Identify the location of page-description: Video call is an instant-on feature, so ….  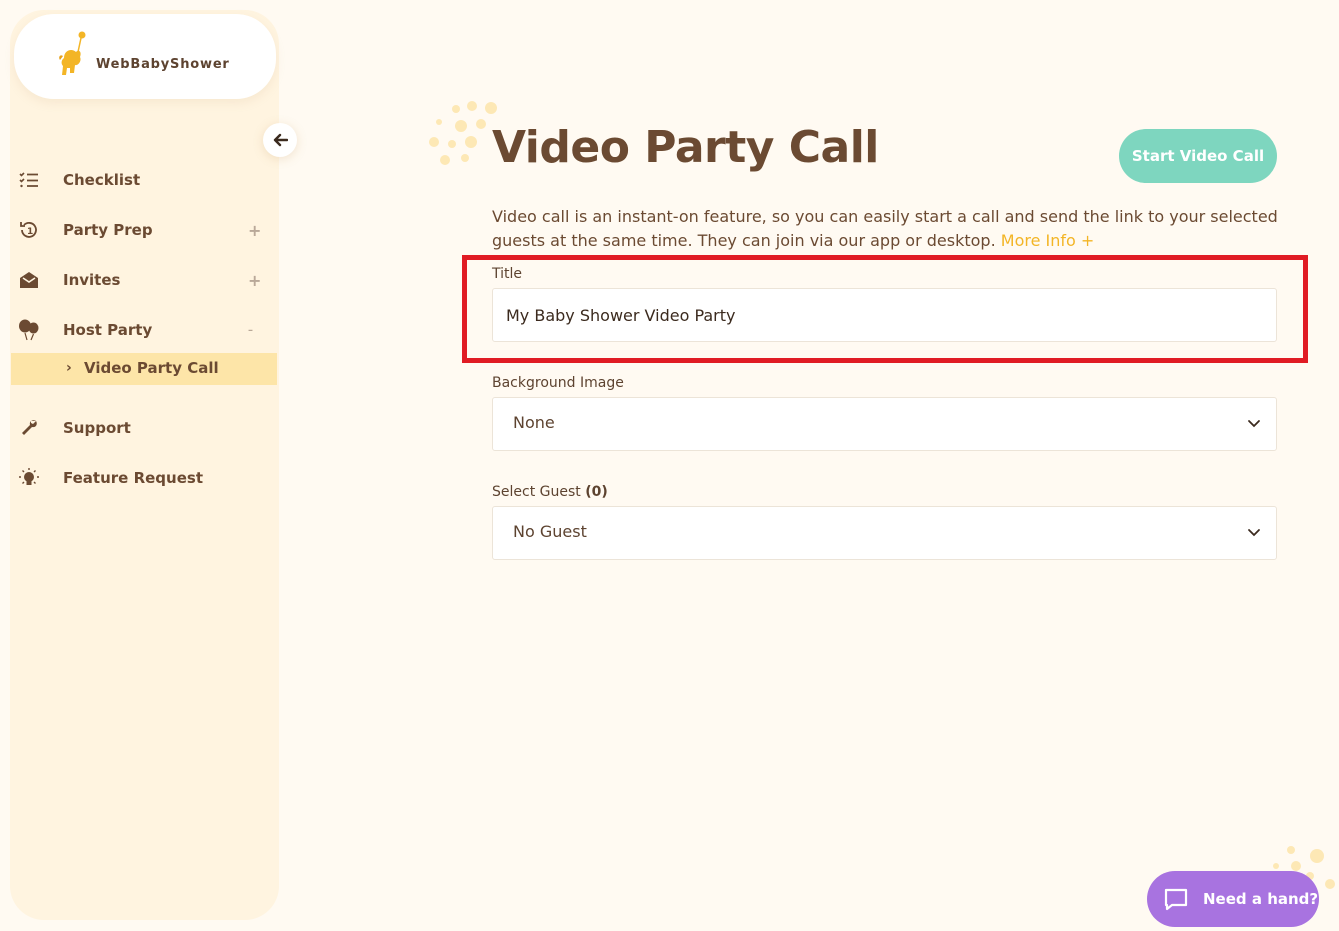
(892, 229).